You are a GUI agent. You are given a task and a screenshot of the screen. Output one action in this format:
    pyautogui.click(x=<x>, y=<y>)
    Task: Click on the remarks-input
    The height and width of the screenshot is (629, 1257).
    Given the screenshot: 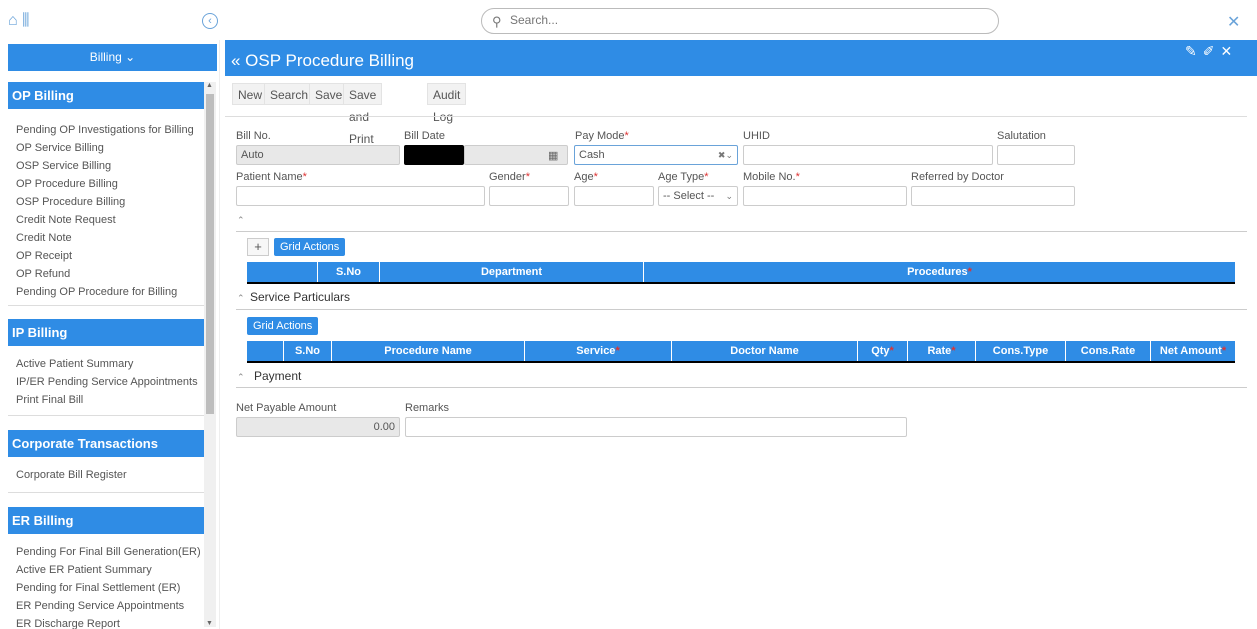 What is the action you would take?
    pyautogui.click(x=656, y=427)
    